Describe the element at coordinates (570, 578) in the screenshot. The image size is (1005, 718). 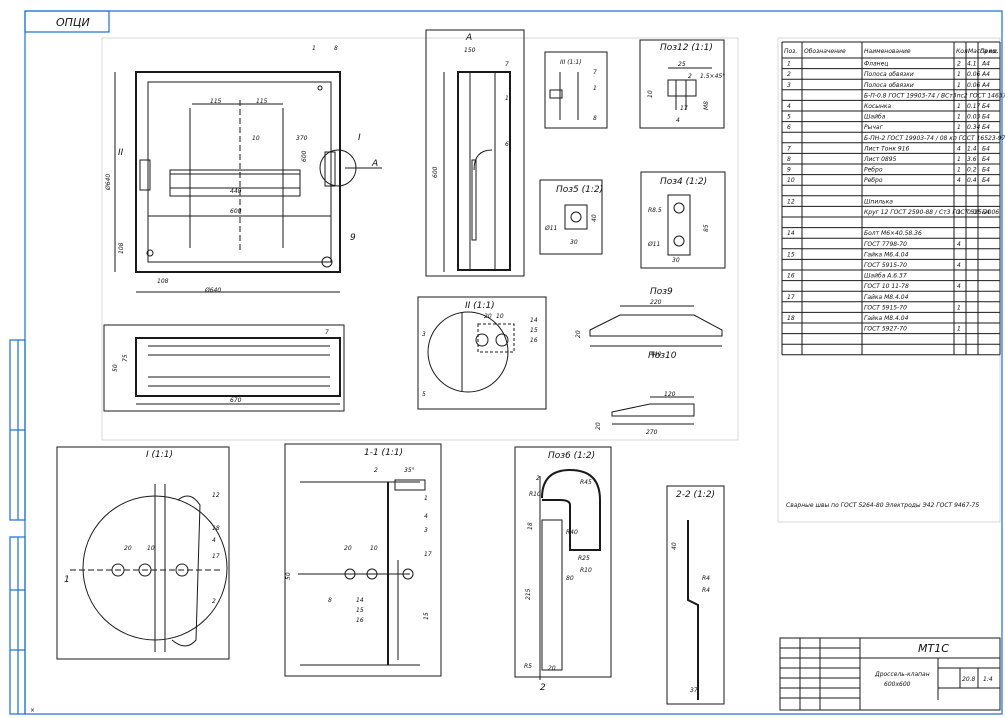
I see `svg-text: 80` at that location.